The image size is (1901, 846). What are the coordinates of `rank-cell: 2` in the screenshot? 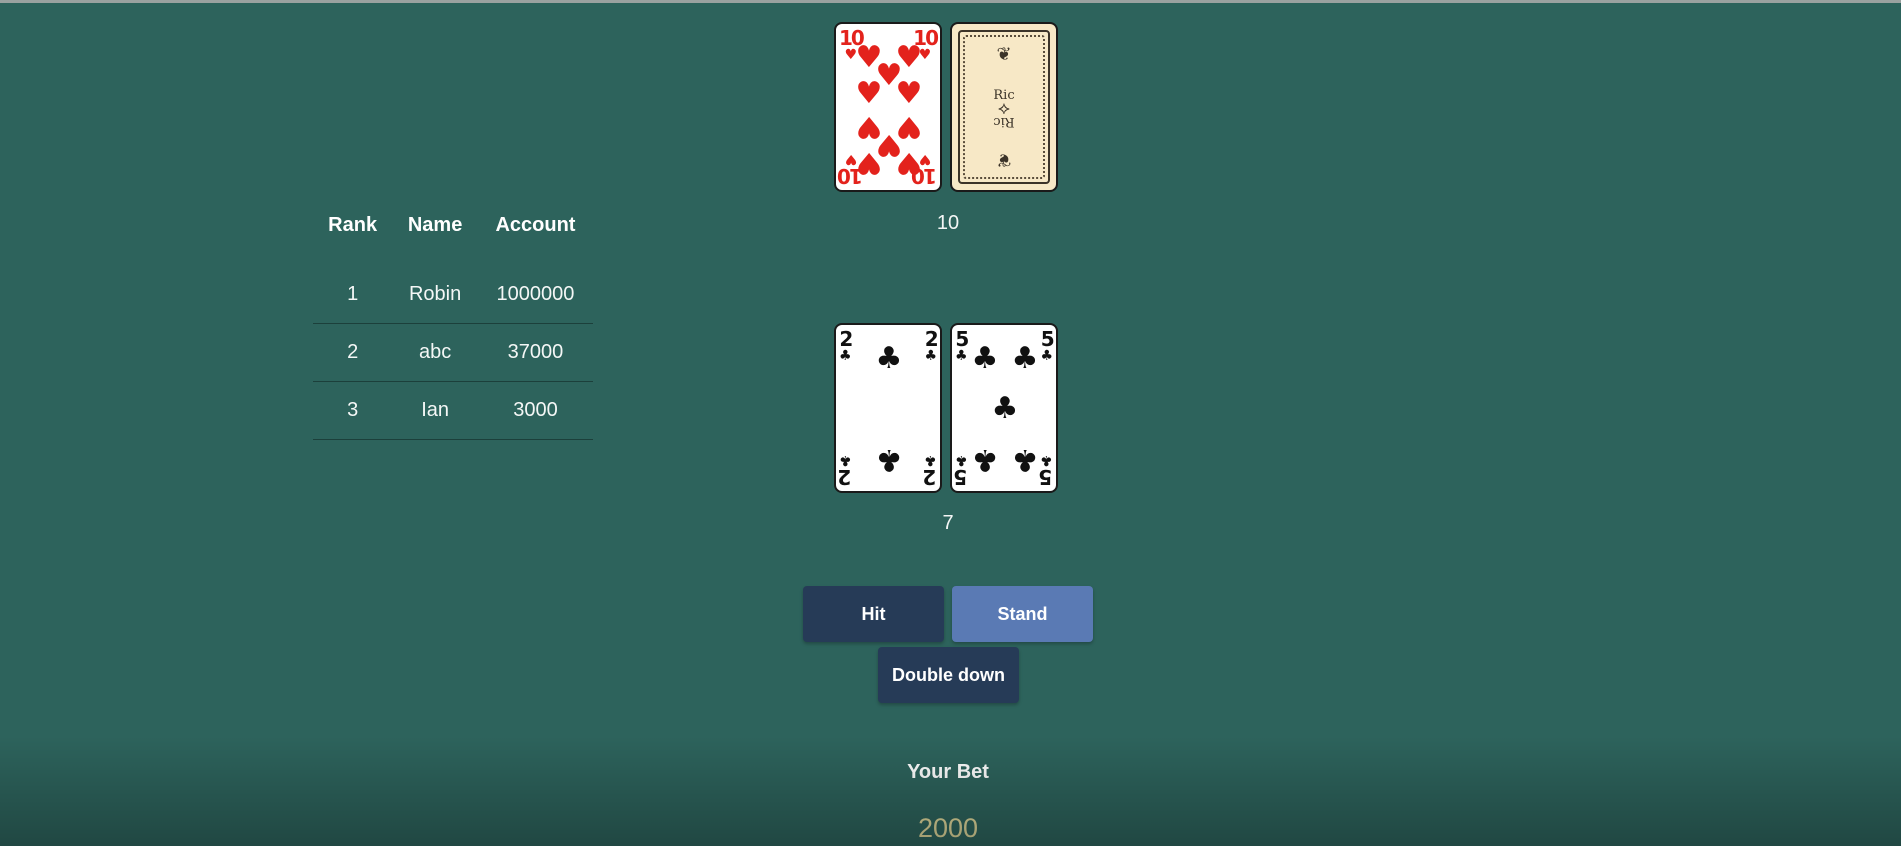 It's located at (353, 352).